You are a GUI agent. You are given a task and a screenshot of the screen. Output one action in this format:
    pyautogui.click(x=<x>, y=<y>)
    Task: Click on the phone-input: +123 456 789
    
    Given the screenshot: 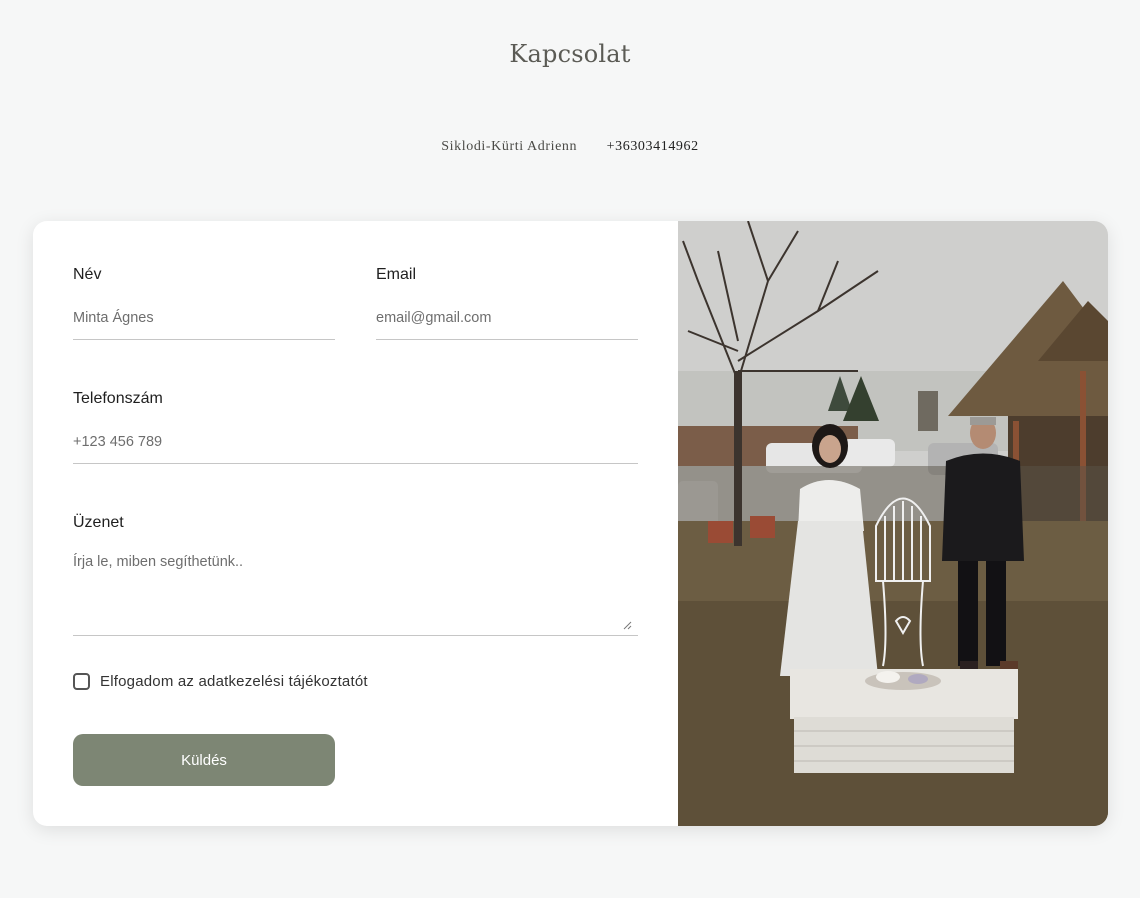 What is the action you would take?
    pyautogui.click(x=355, y=448)
    